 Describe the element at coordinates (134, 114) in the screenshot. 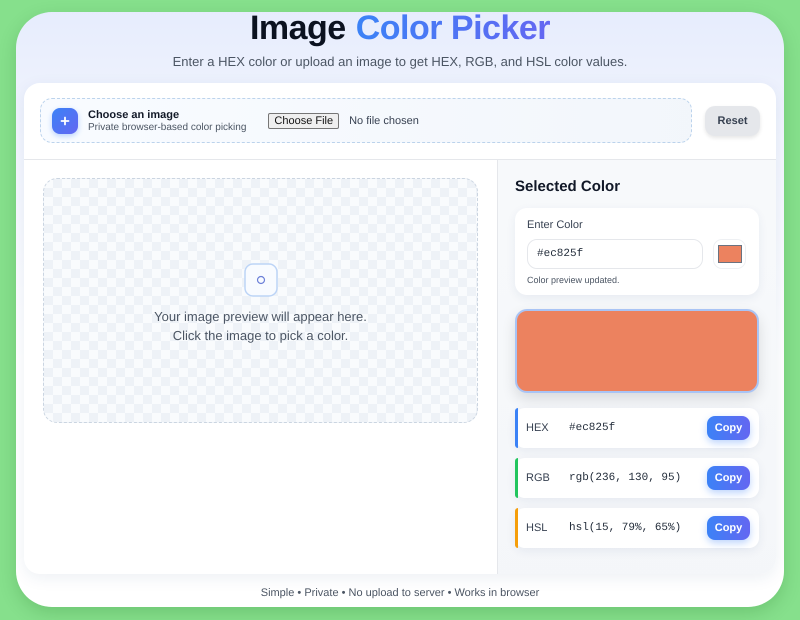

I see `upload-heading: Choose an image` at that location.